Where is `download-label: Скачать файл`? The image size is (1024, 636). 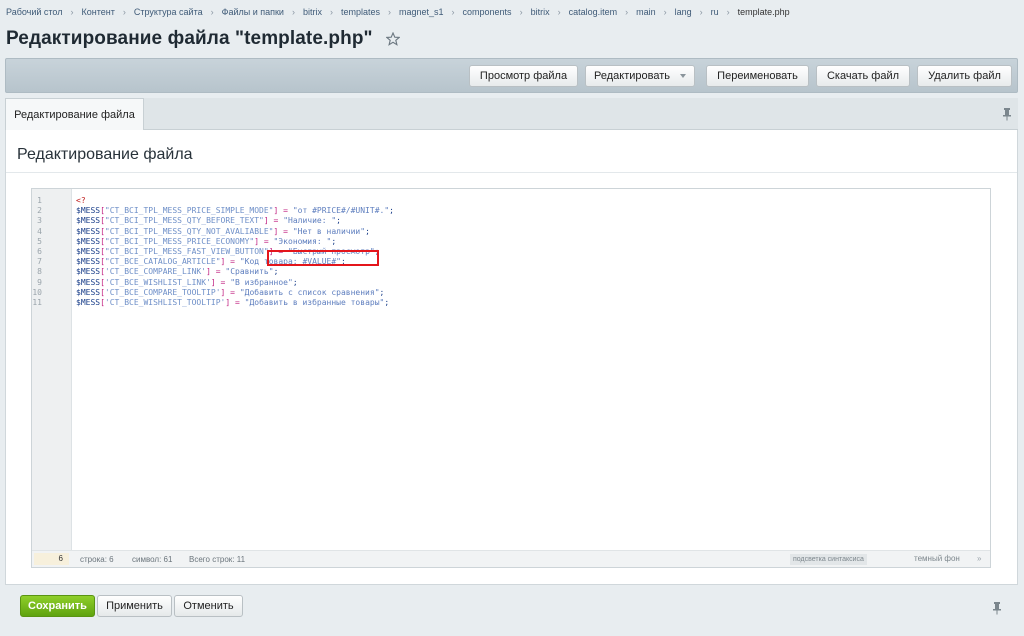
download-label: Скачать файл is located at coordinates (863, 76).